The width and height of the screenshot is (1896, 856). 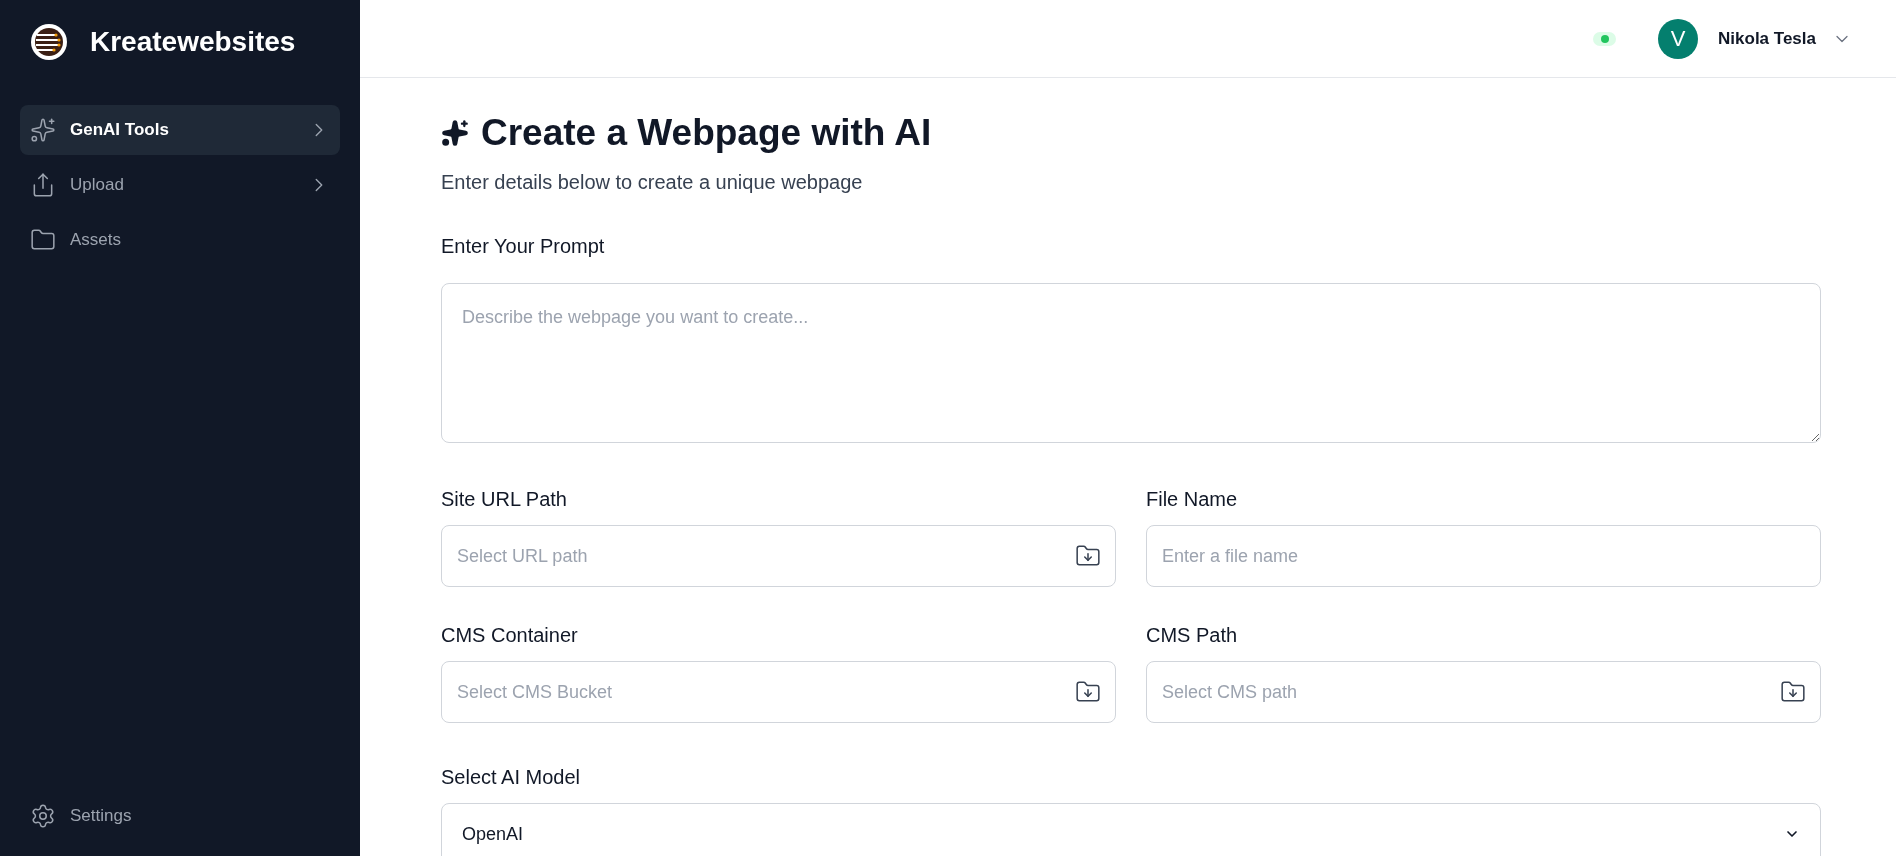 I want to click on brand-name: Kreatewebsites, so click(x=193, y=42).